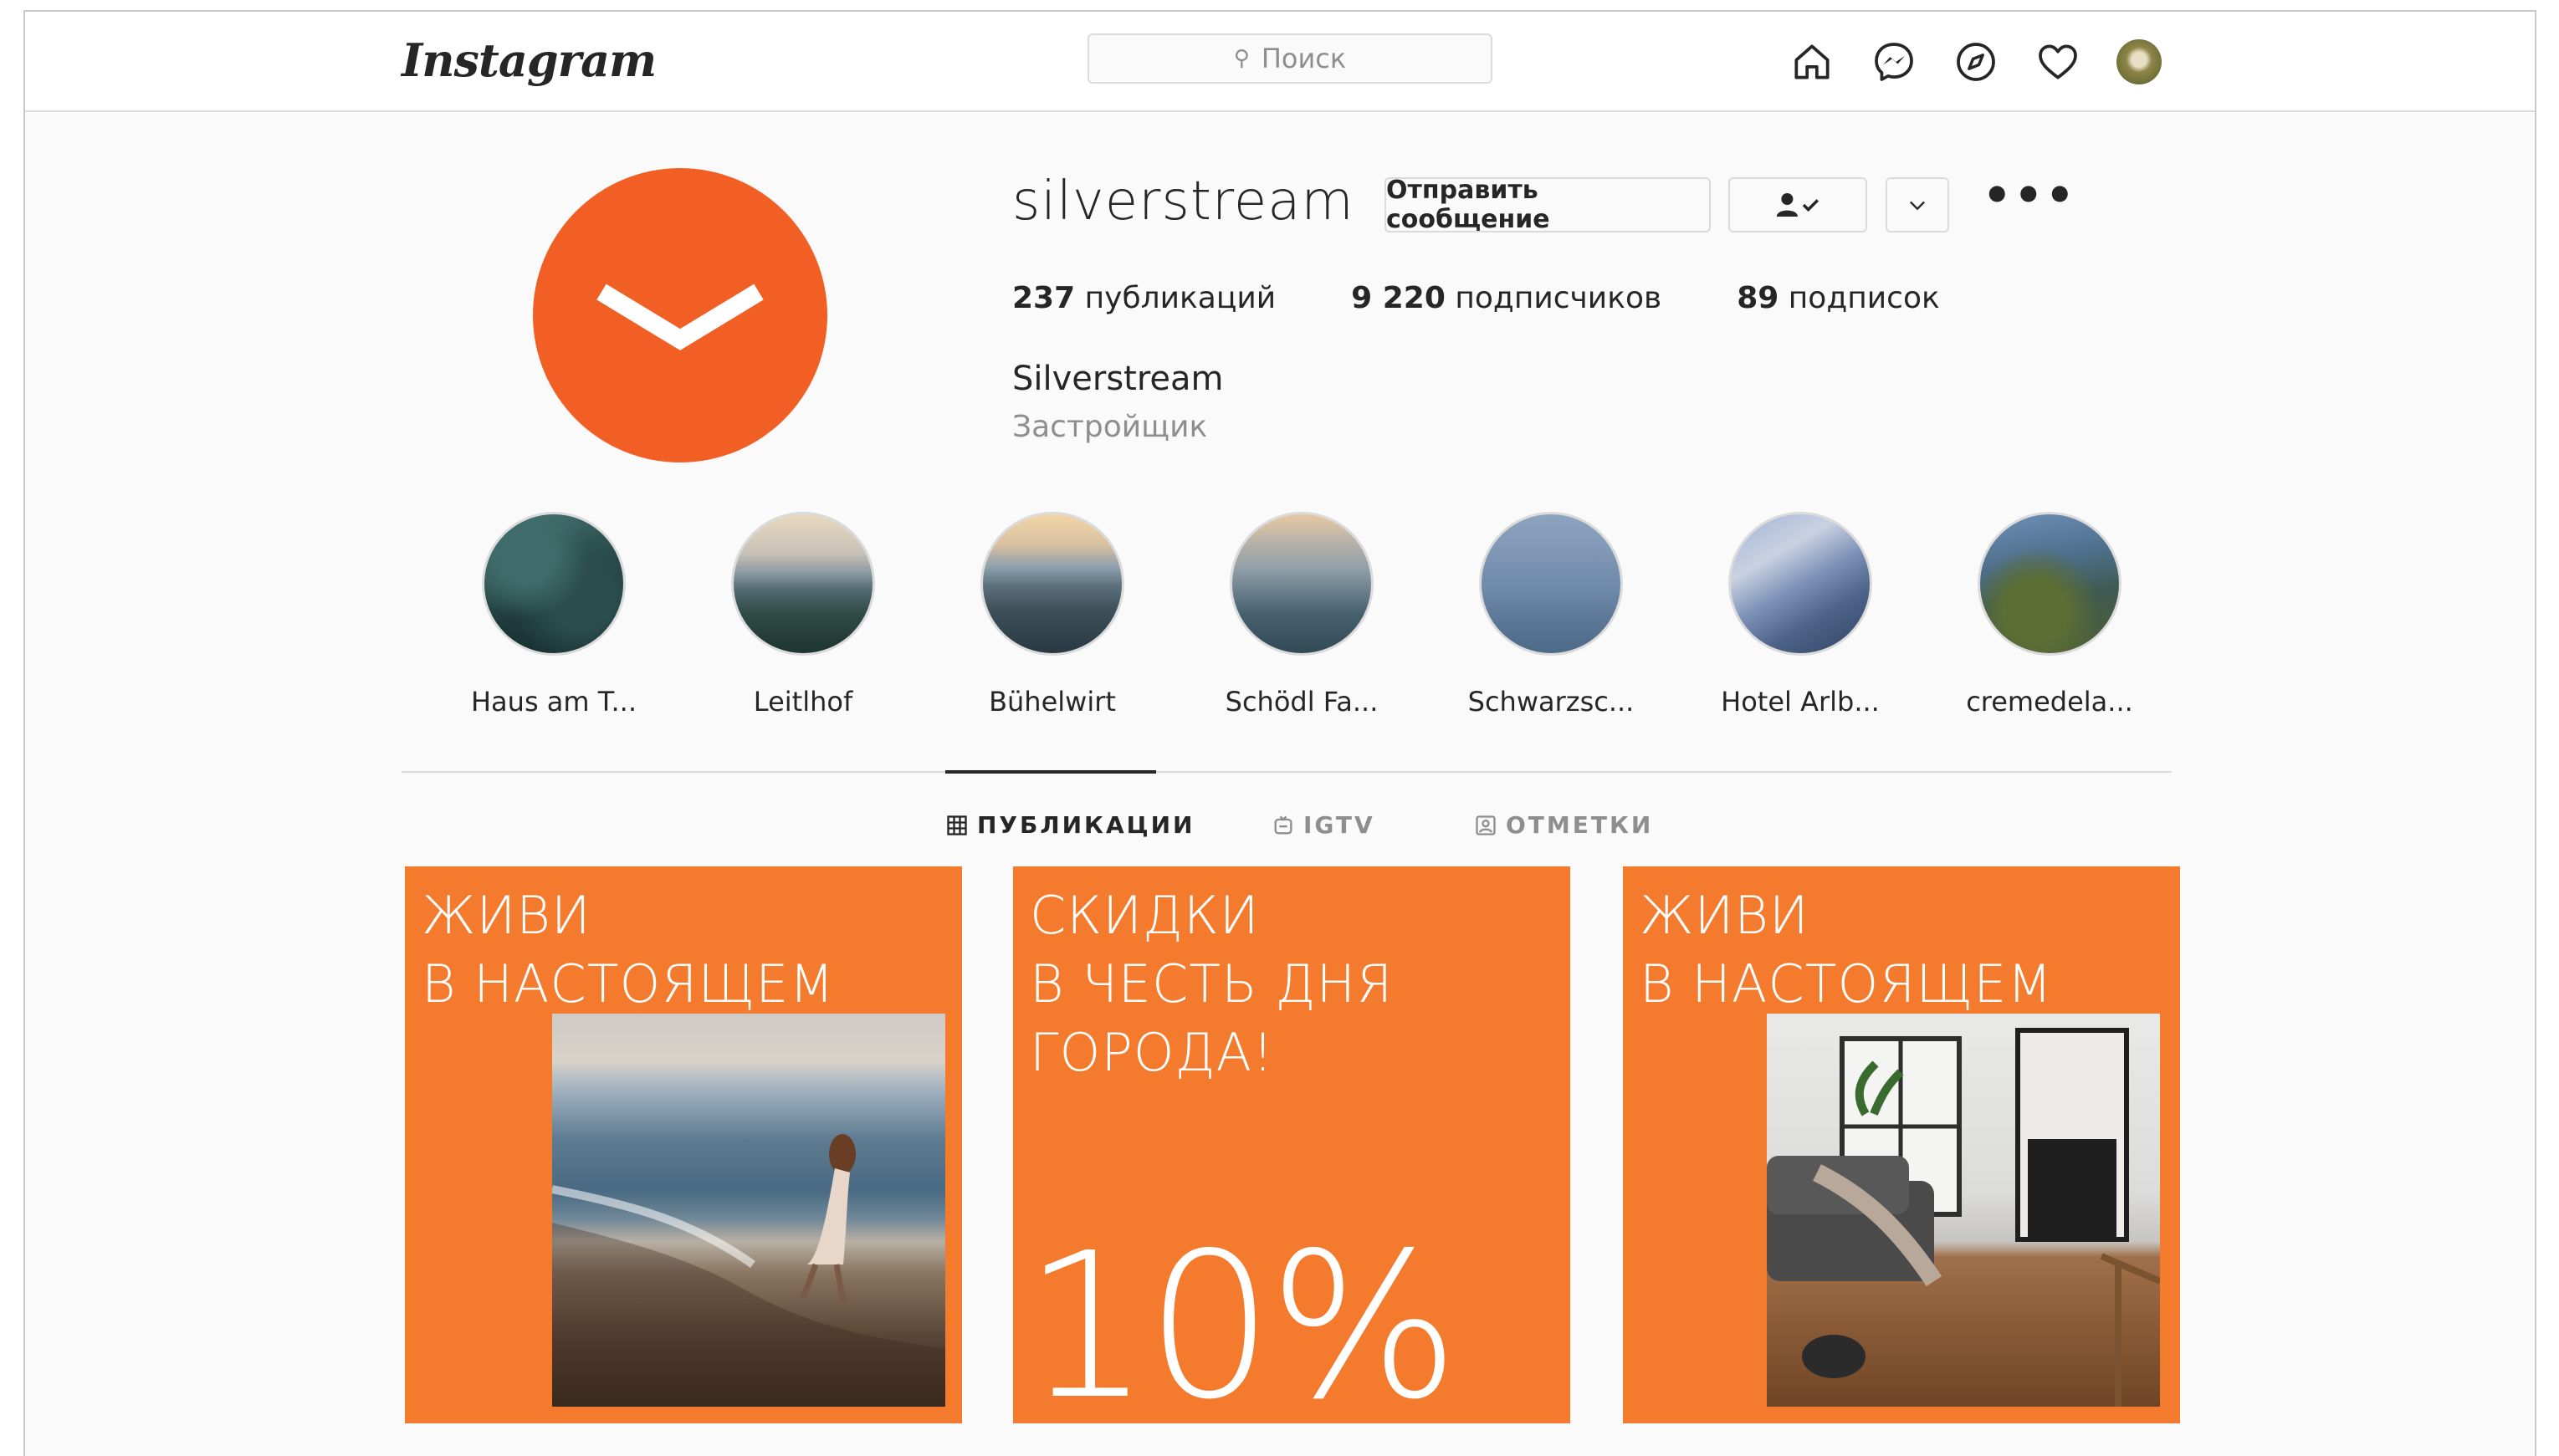  I want to click on tagged-user-icon, so click(1486, 825).